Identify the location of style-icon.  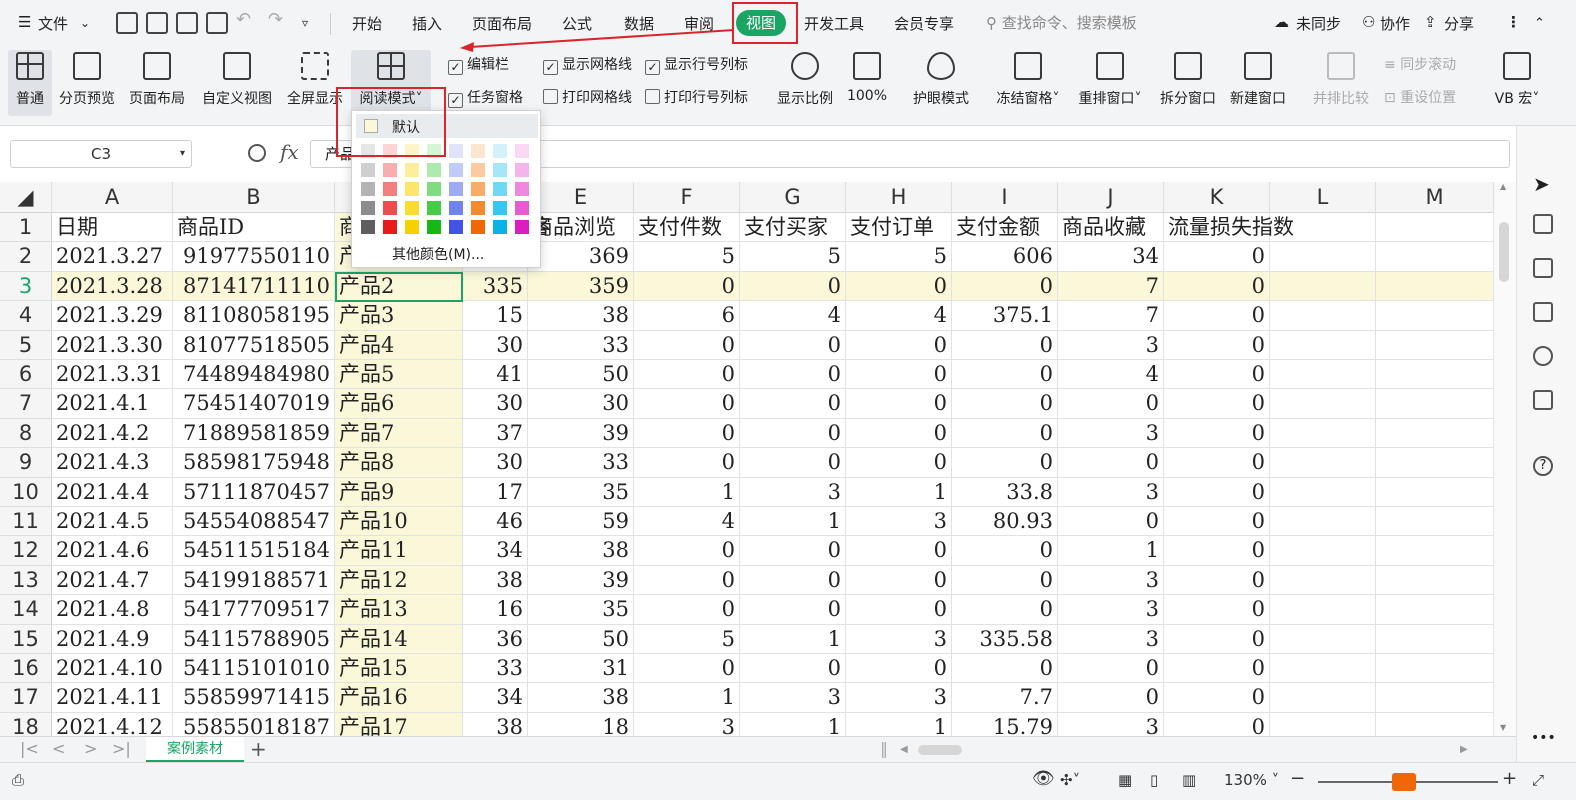
(1543, 312).